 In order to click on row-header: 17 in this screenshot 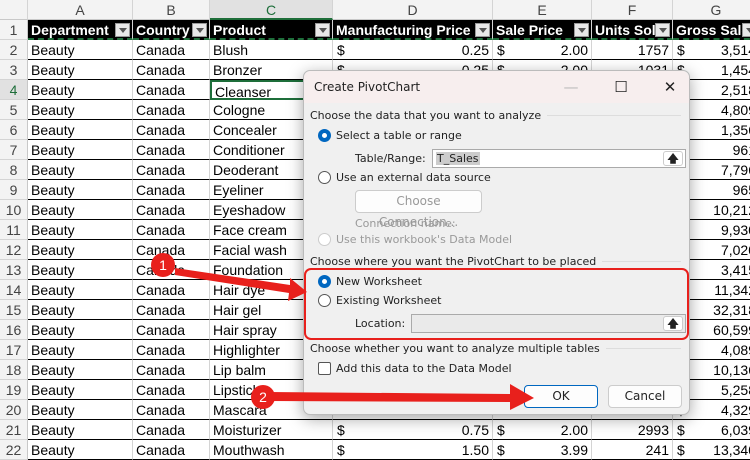, I will do `click(14, 350)`.